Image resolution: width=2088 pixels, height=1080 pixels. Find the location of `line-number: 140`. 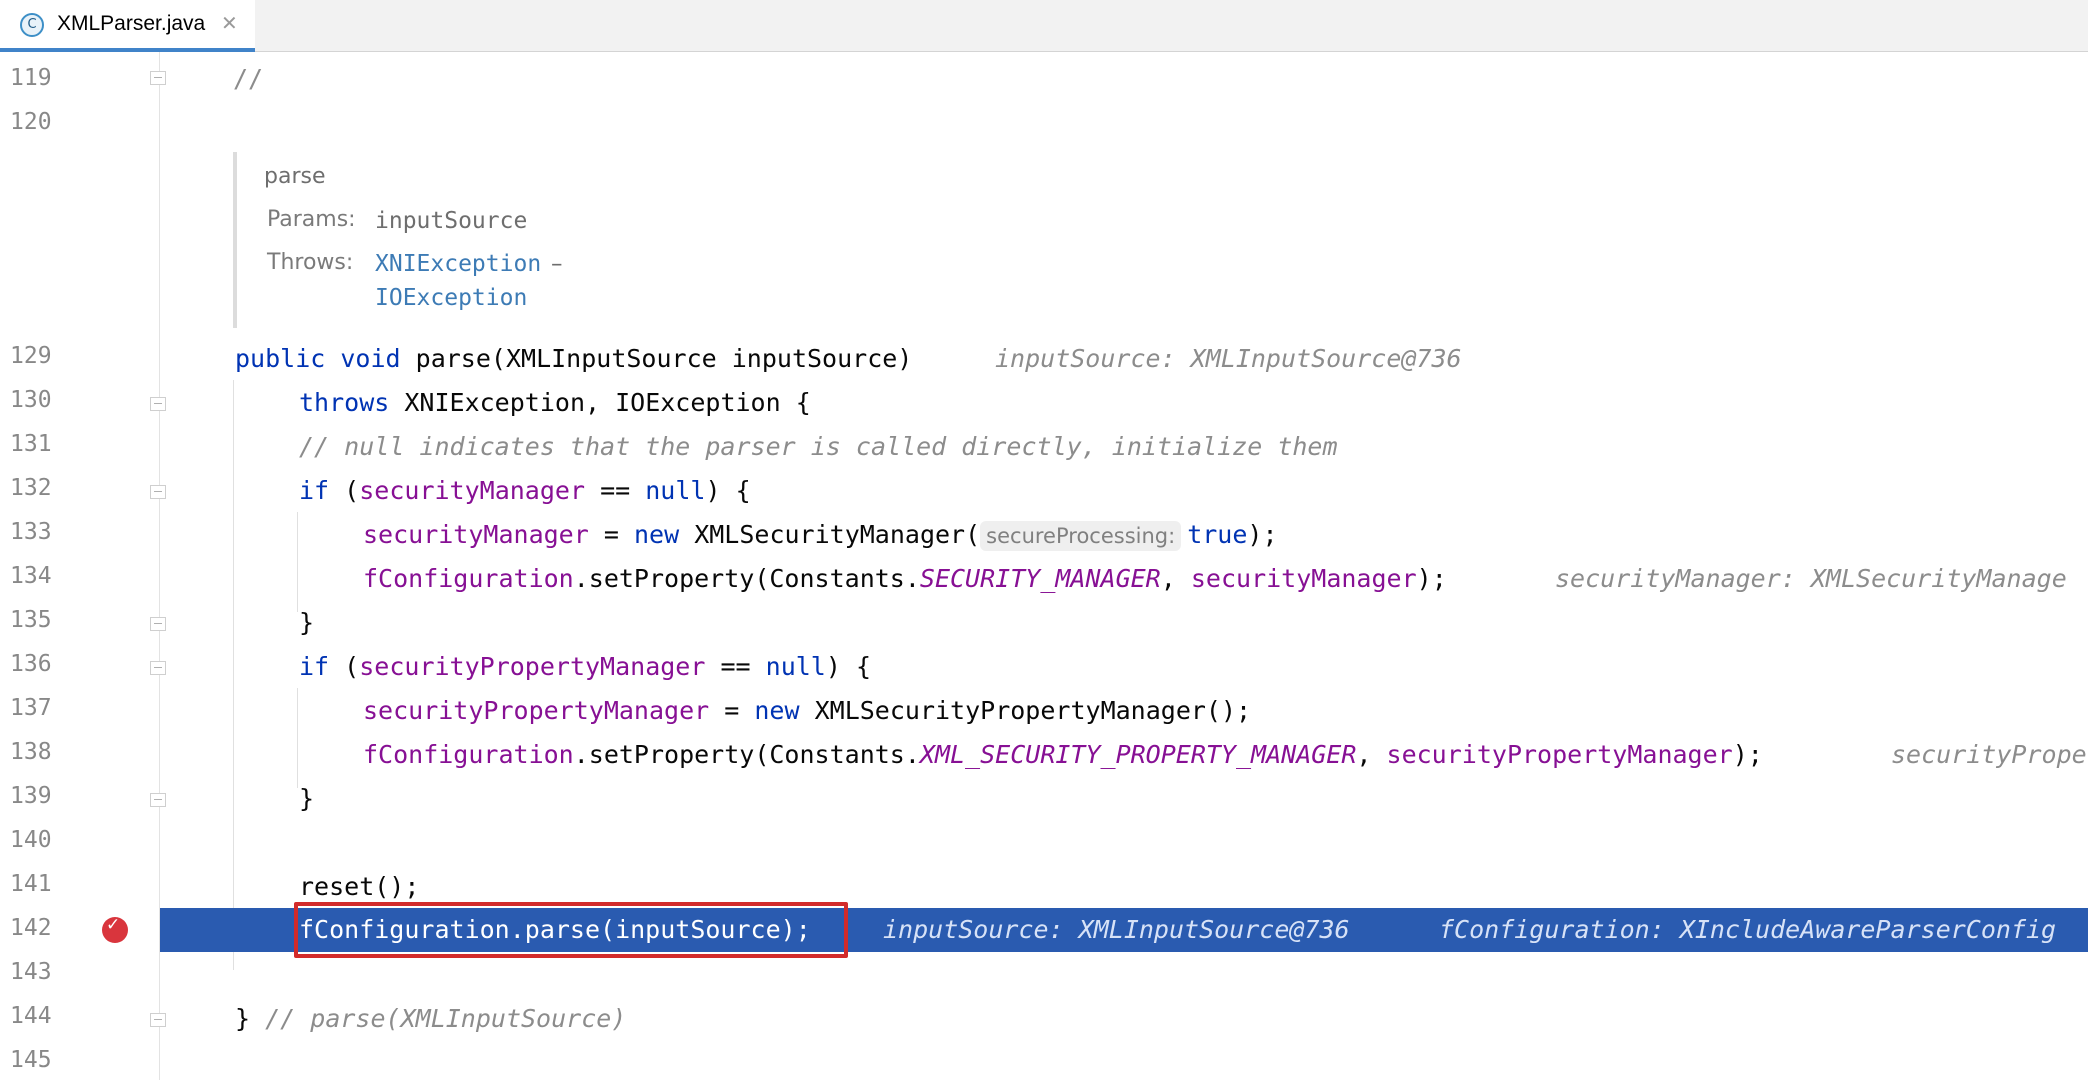

line-number: 140 is located at coordinates (31, 840).